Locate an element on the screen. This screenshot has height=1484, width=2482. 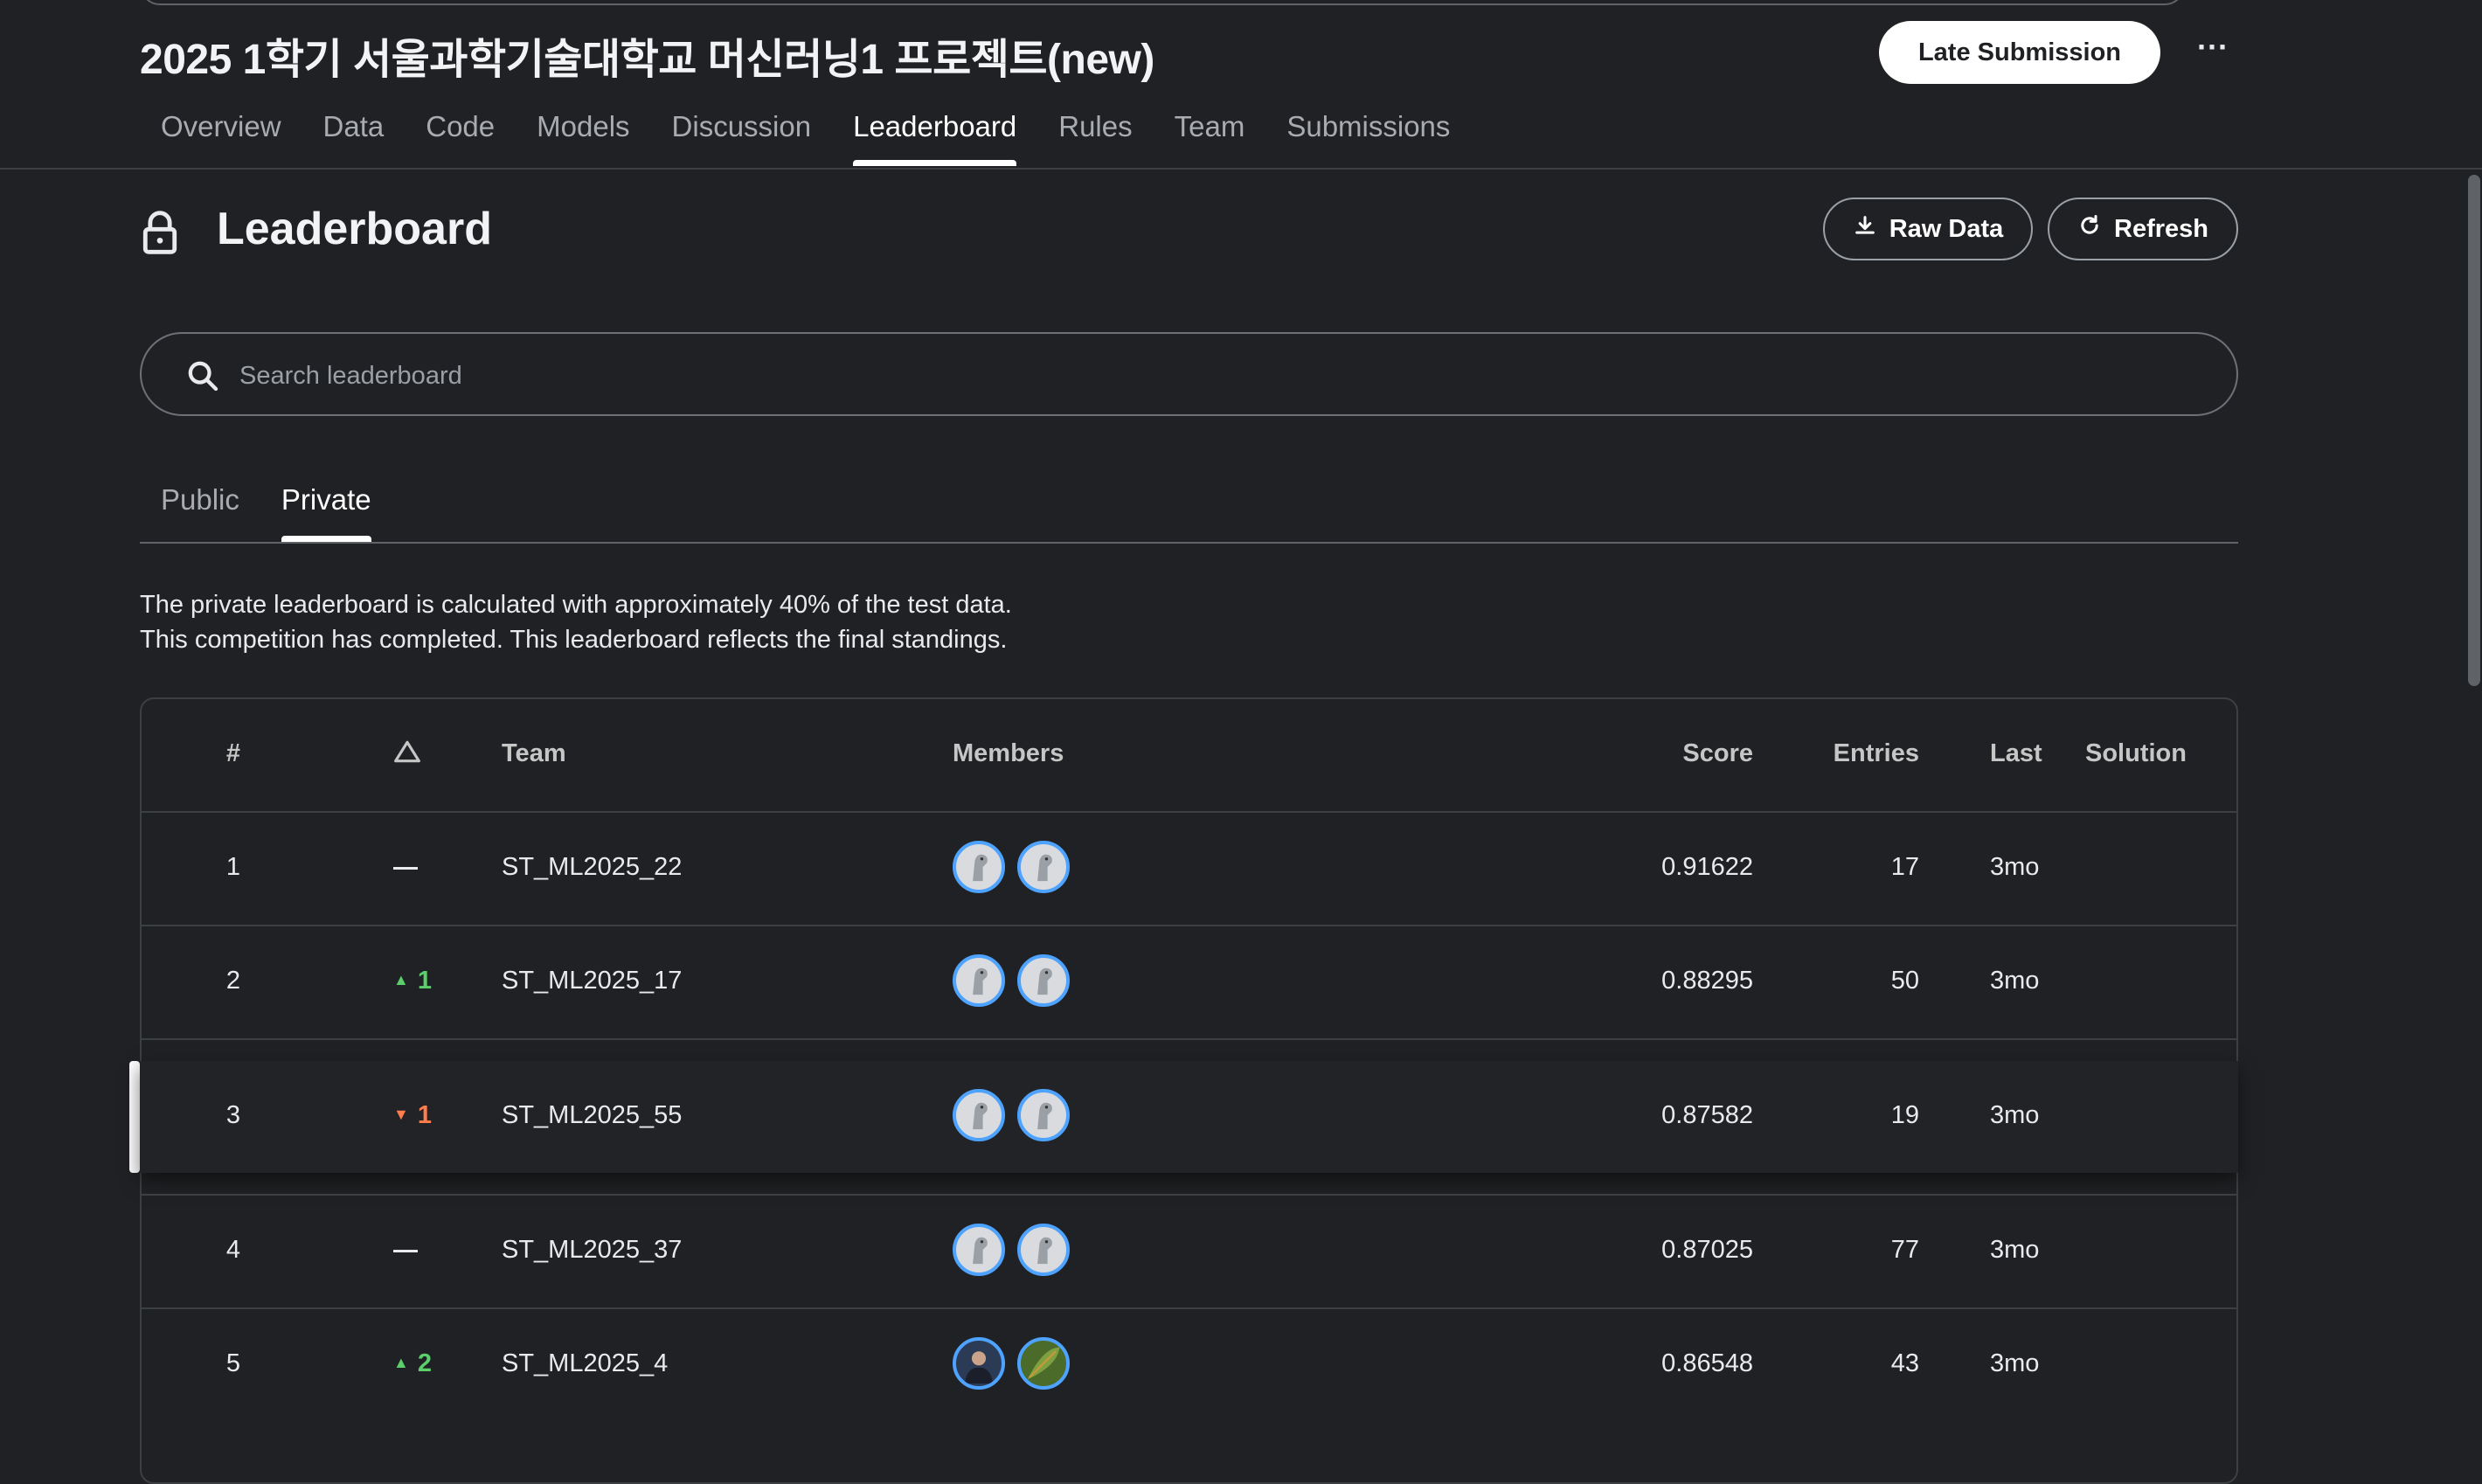
row-divider is located at coordinates (1189, 1039).